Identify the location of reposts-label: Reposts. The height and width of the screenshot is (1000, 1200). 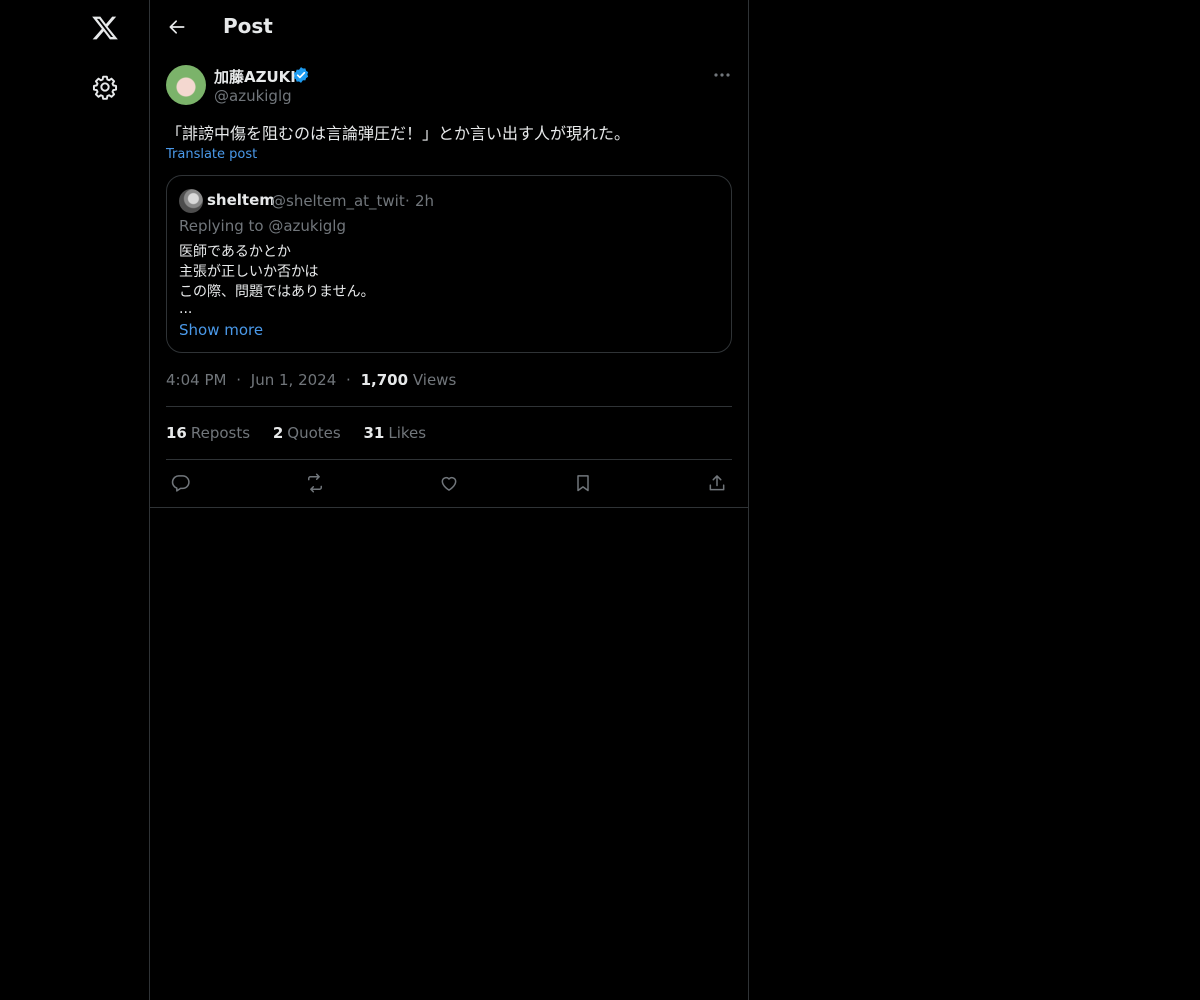
(220, 433).